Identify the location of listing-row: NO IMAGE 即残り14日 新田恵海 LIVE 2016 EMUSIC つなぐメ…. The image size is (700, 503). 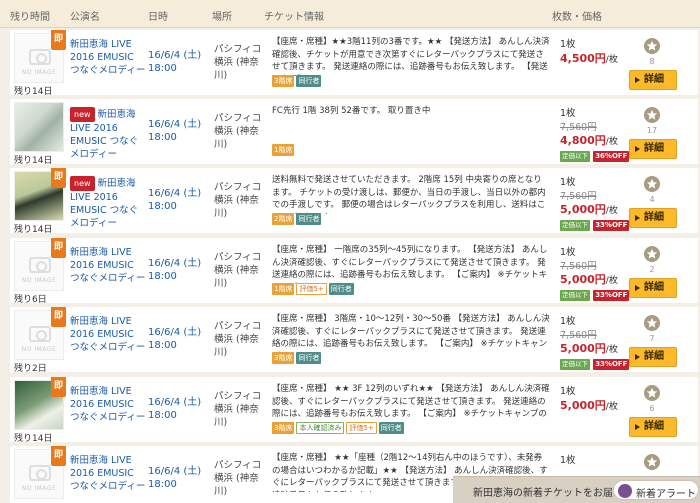
(354, 63).